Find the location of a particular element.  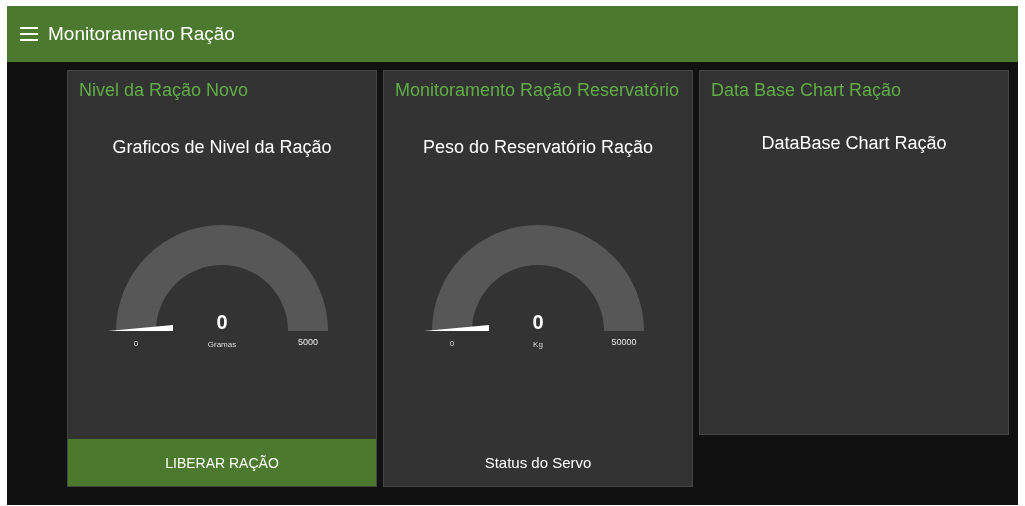

group-title: Nivel da Ração Novo is located at coordinates (164, 90).